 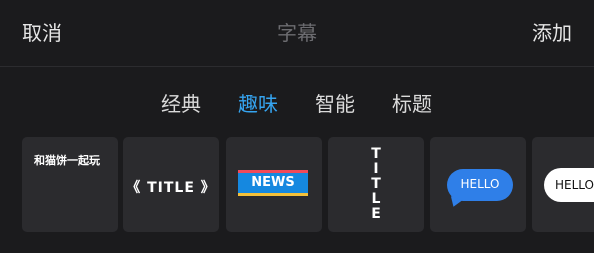 I want to click on template-preview-text: 和猫饼一起玩, so click(x=67, y=160).